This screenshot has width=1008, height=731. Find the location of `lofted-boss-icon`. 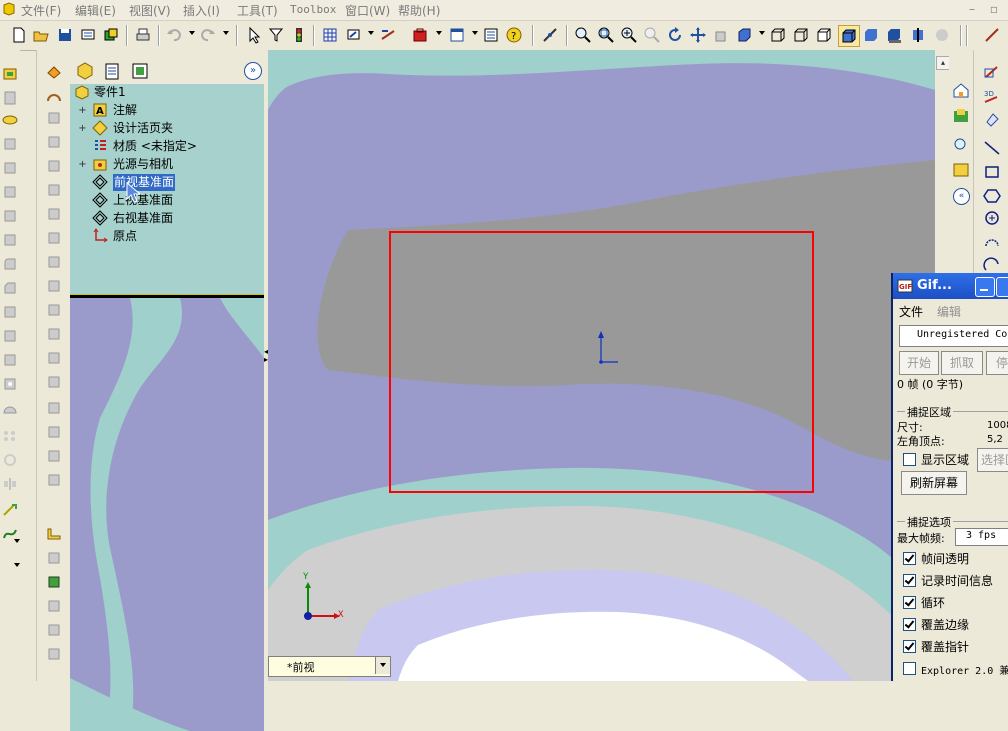

lofted-boss-icon is located at coordinates (10, 144).